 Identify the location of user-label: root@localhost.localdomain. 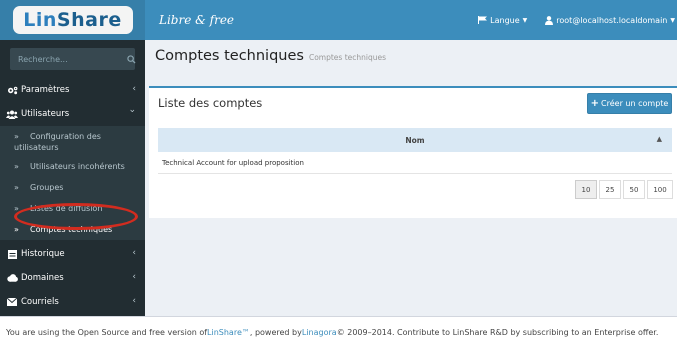
(612, 20).